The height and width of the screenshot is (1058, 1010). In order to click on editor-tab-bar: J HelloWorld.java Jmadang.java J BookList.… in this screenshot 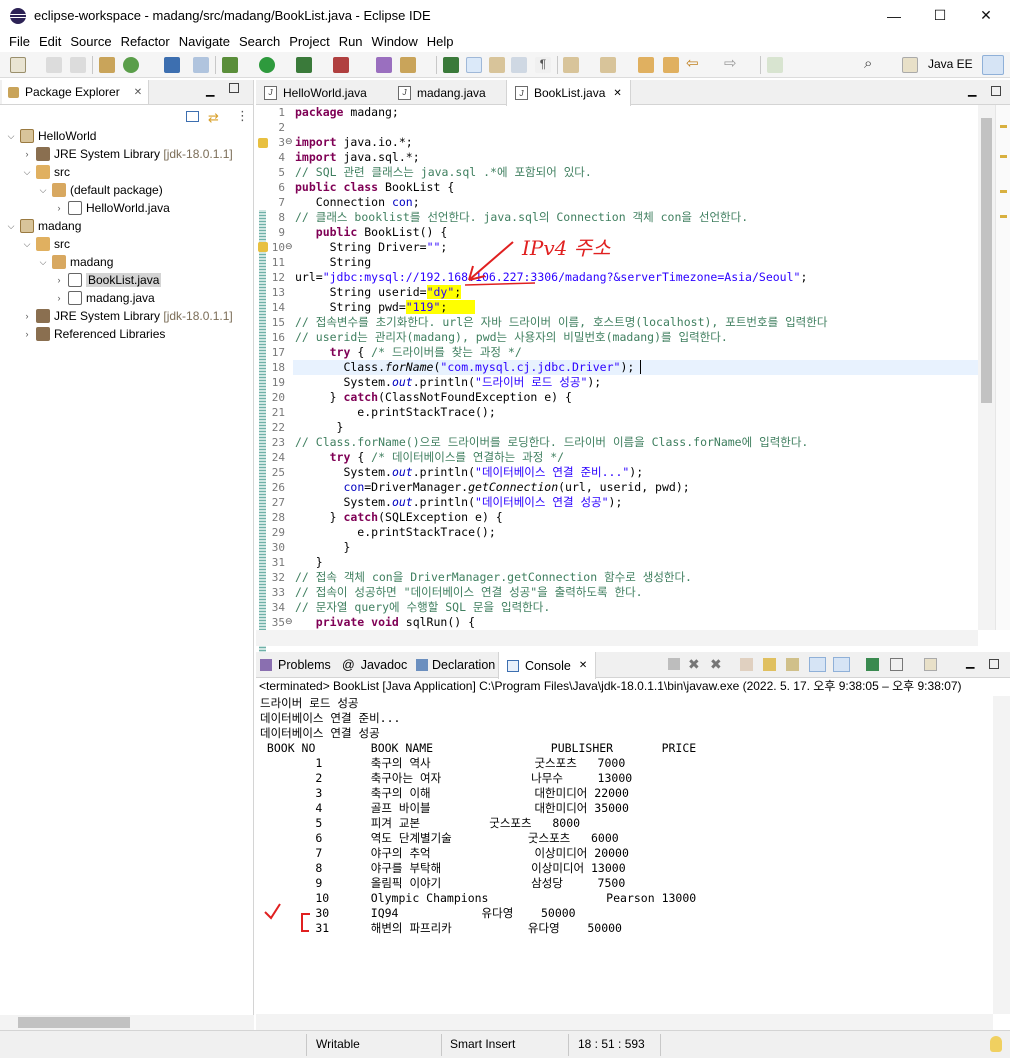, I will do `click(633, 93)`.